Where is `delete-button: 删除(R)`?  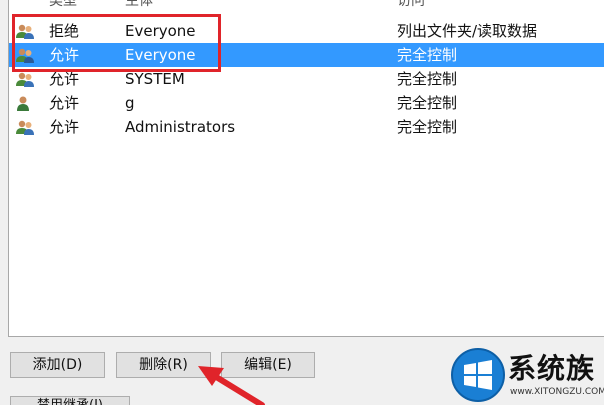
delete-button: 删除(R) is located at coordinates (163, 365).